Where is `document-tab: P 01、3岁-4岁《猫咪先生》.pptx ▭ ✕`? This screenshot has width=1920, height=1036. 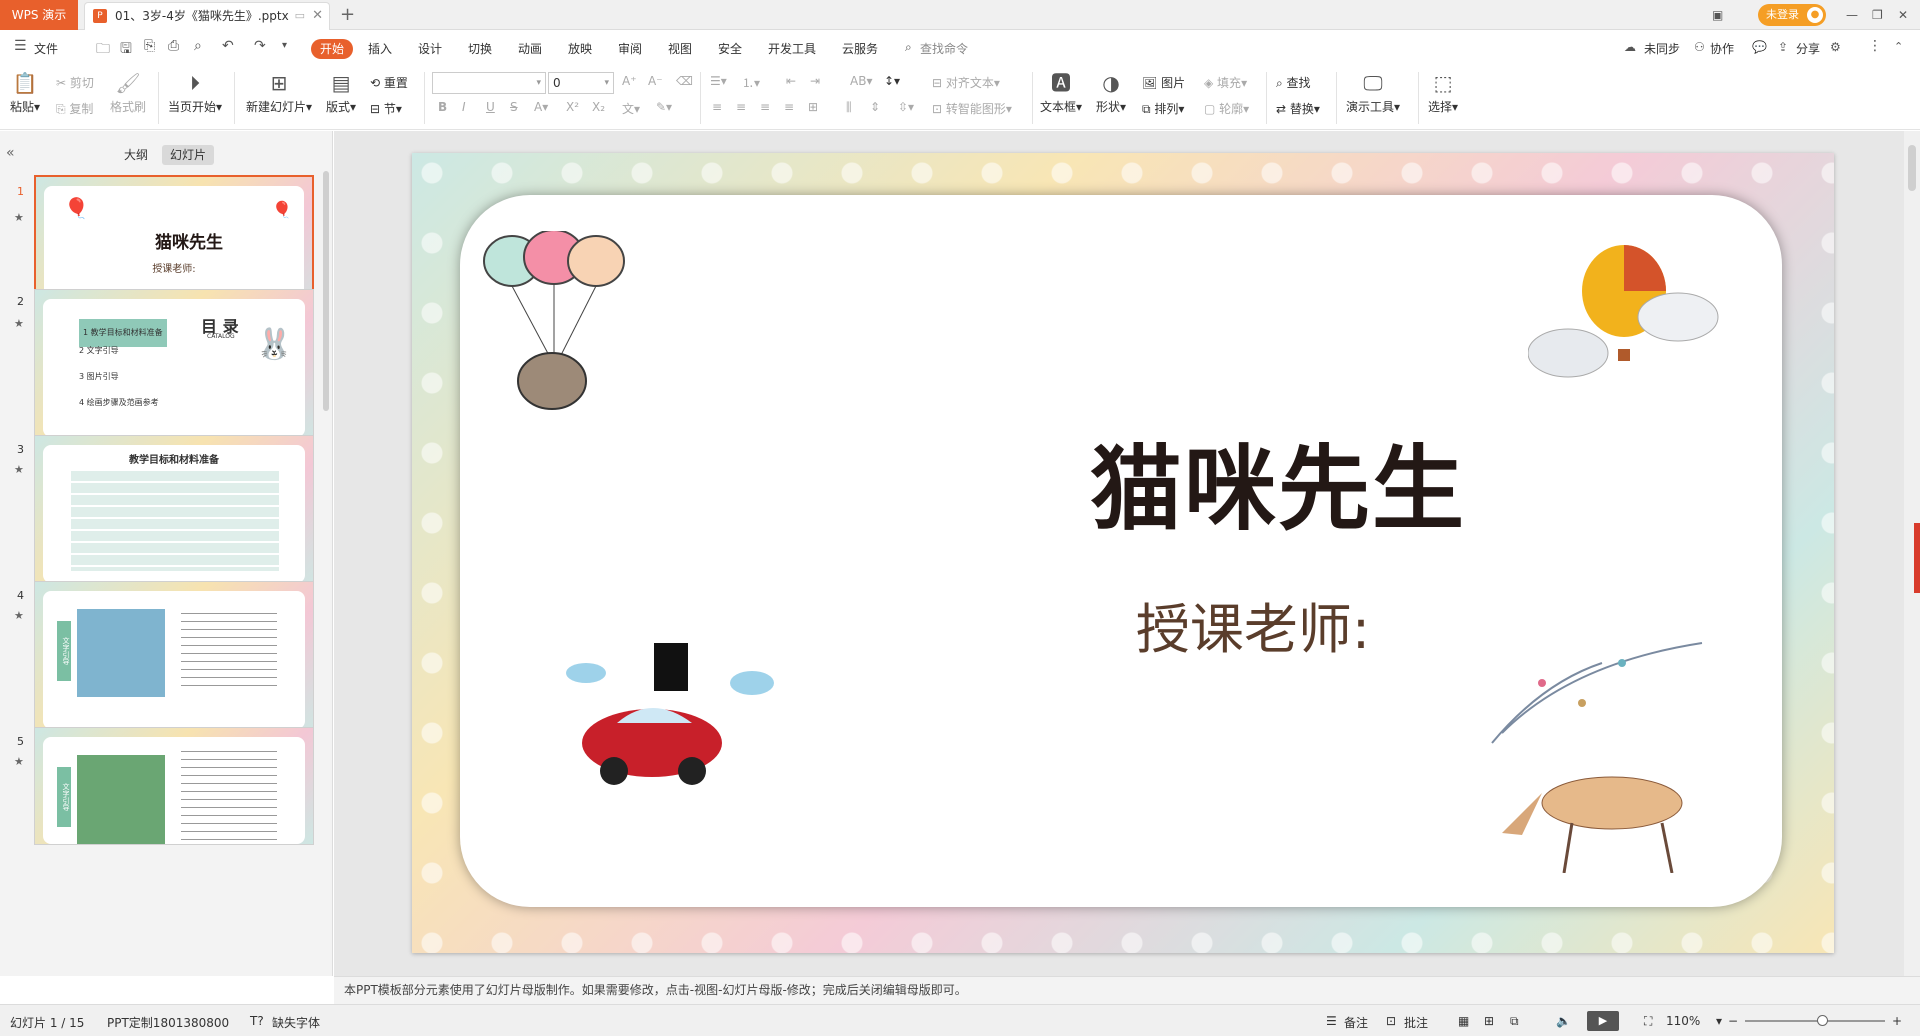 document-tab: P 01、3岁-4岁《猫咪先生》.pptx ▭ ✕ is located at coordinates (207, 16).